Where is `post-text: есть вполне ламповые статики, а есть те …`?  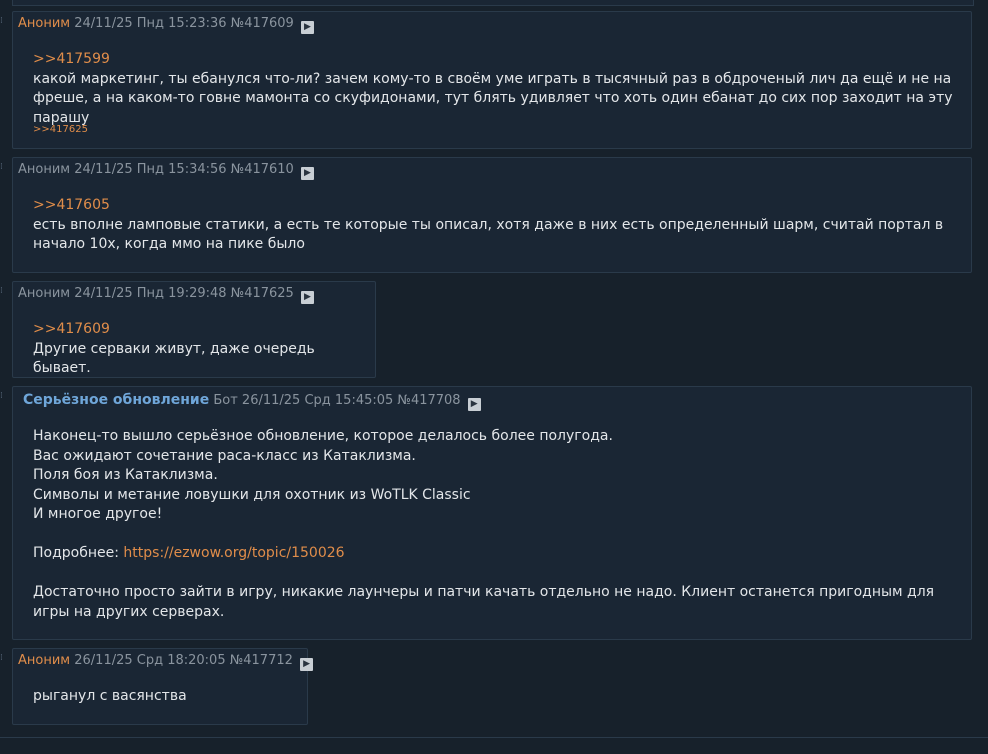 post-text: есть вполне ламповые статики, а есть те … is located at coordinates (490, 234).